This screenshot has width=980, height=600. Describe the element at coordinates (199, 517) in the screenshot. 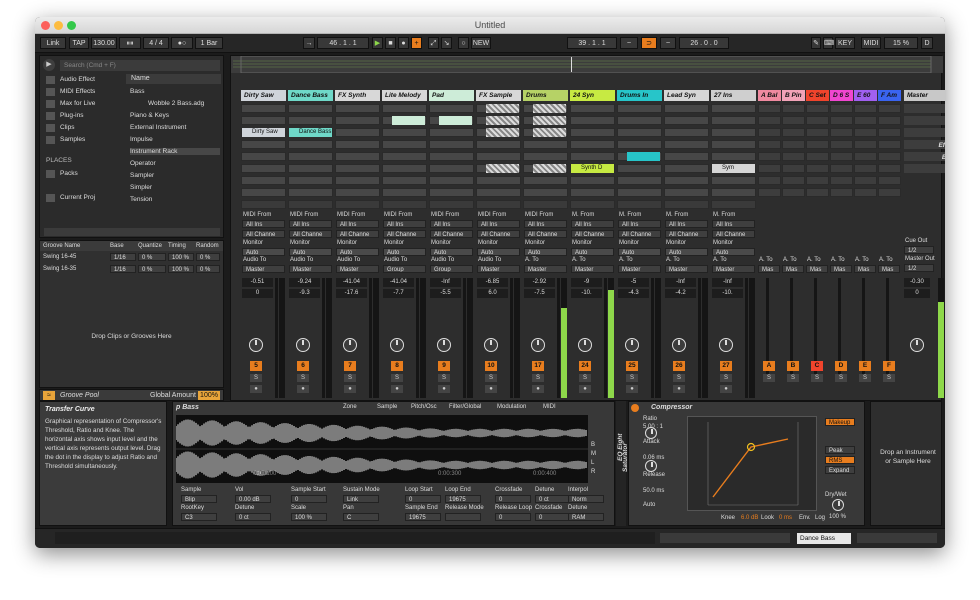

I see `sampler-param-value: C3` at that location.